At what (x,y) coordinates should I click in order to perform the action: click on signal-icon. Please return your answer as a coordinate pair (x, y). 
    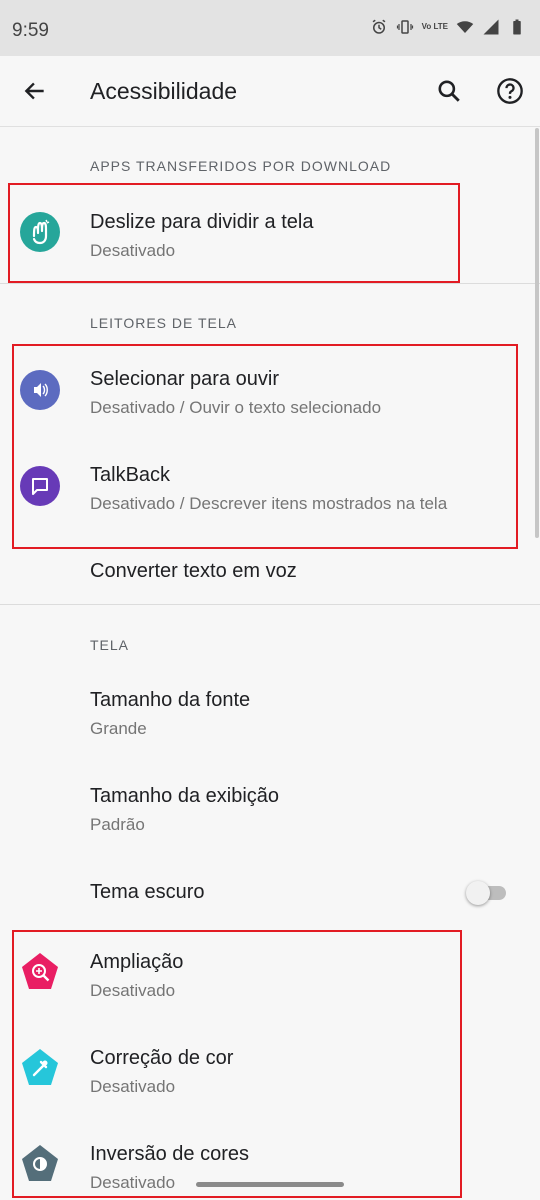
    Looking at the image, I should click on (491, 27).